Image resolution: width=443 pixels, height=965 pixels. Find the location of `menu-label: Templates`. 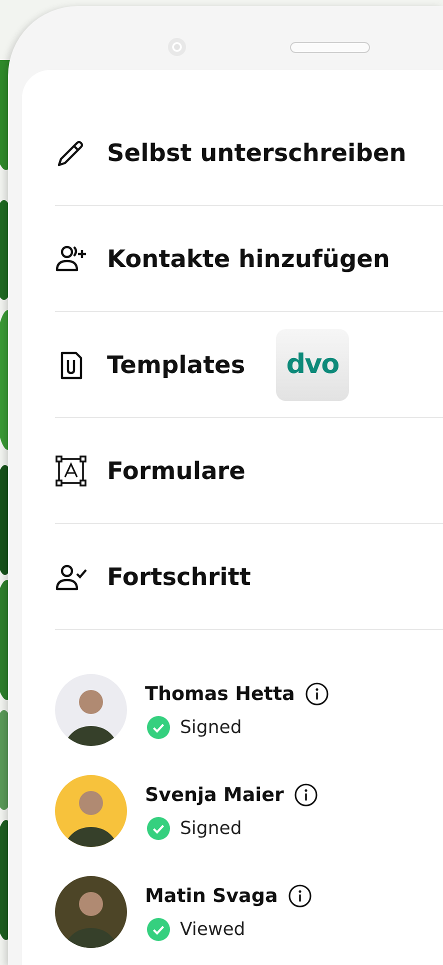

menu-label: Templates is located at coordinates (176, 364).